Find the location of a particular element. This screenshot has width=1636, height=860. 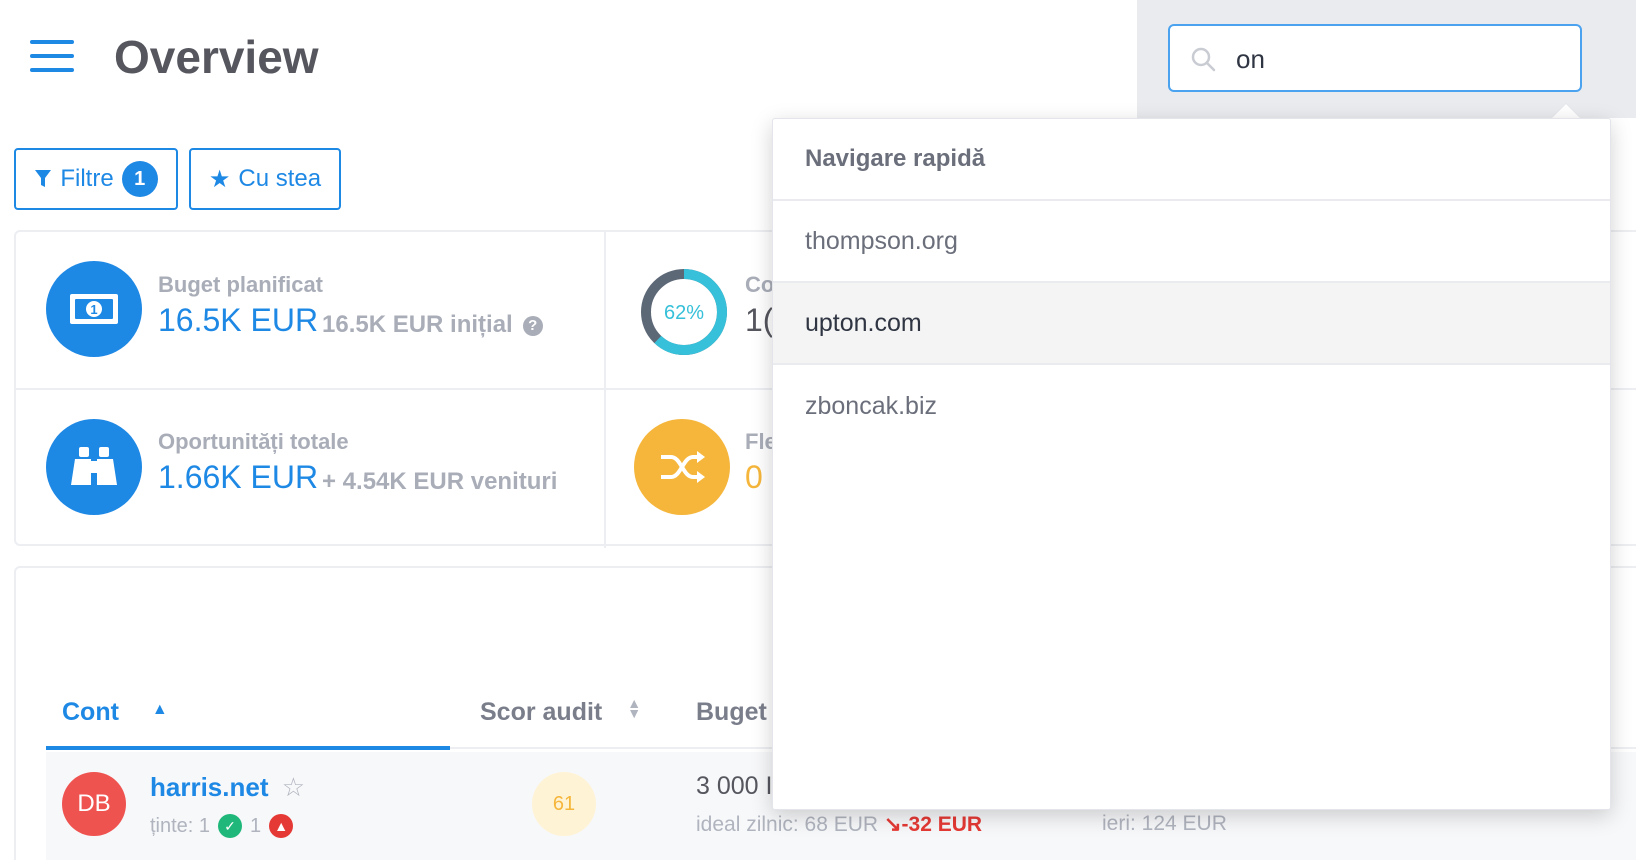

column-label: Scor audit is located at coordinates (541, 712).